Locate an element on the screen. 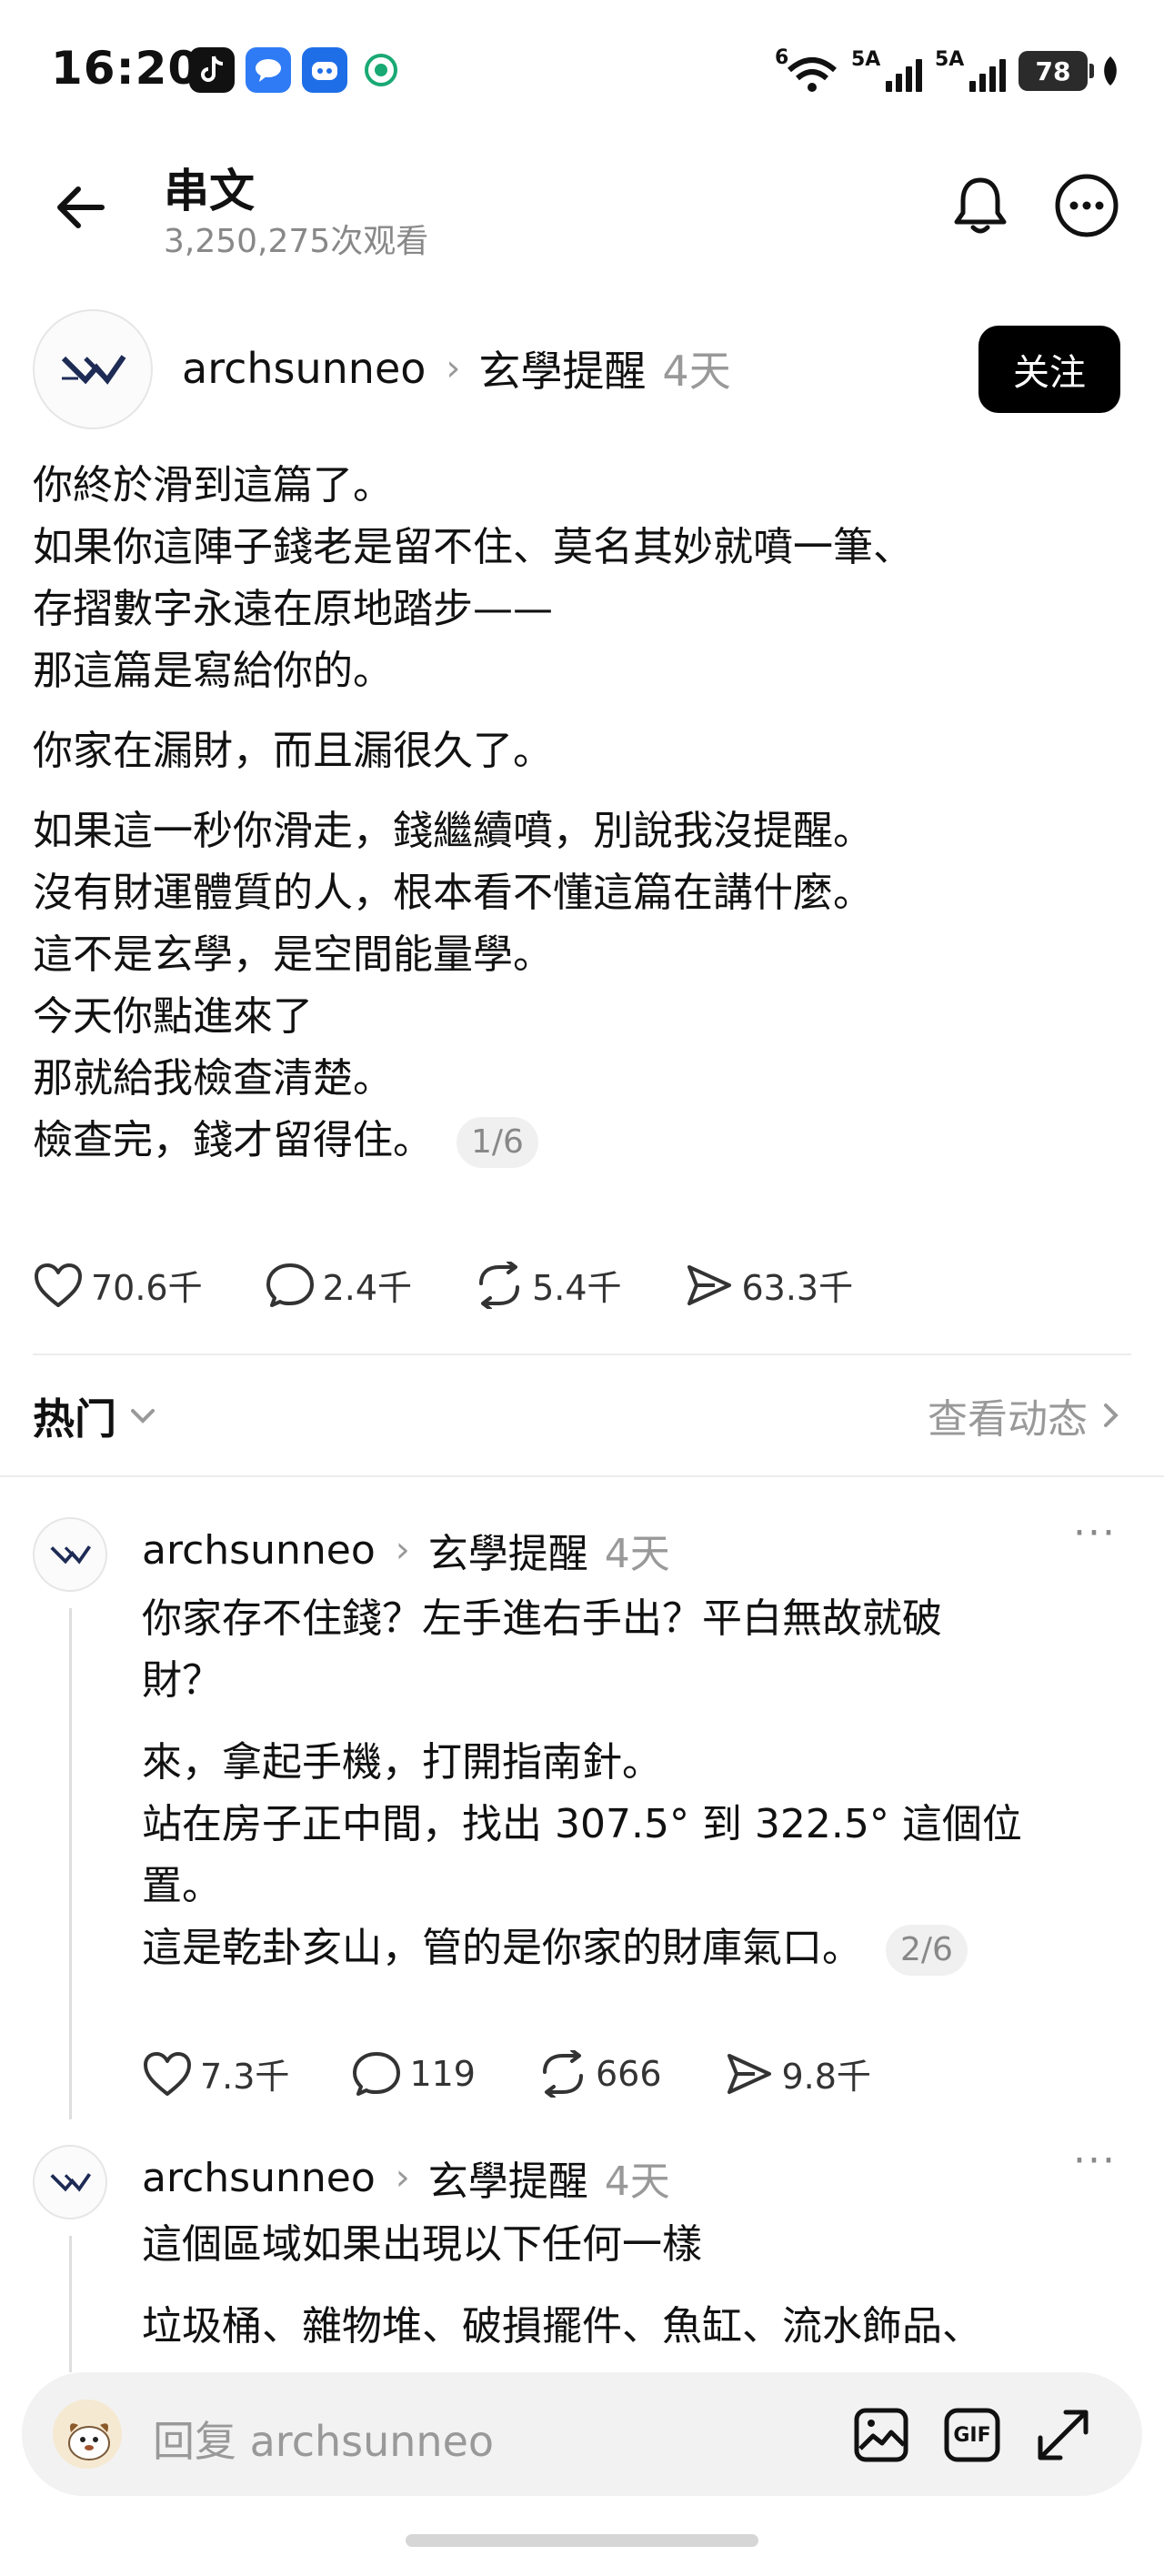 The image size is (1164, 2576). signal-icon-1: 5A is located at coordinates (887, 71).